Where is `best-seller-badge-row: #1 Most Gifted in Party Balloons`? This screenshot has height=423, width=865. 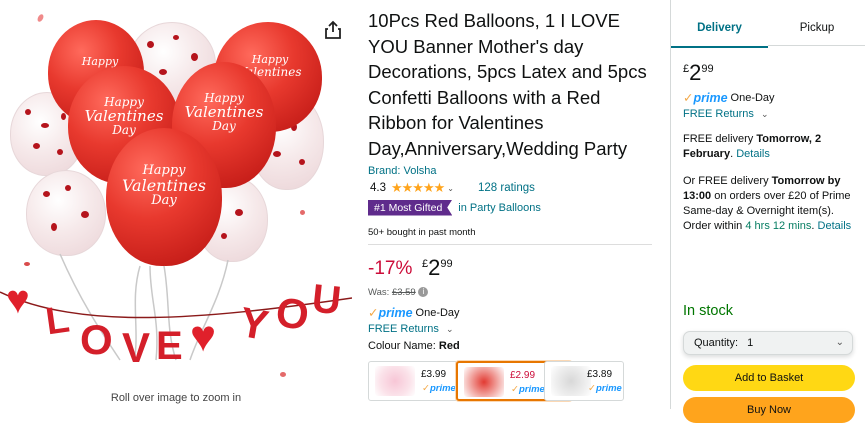 best-seller-badge-row: #1 Most Gifted in Party Balloons is located at coordinates (454, 207).